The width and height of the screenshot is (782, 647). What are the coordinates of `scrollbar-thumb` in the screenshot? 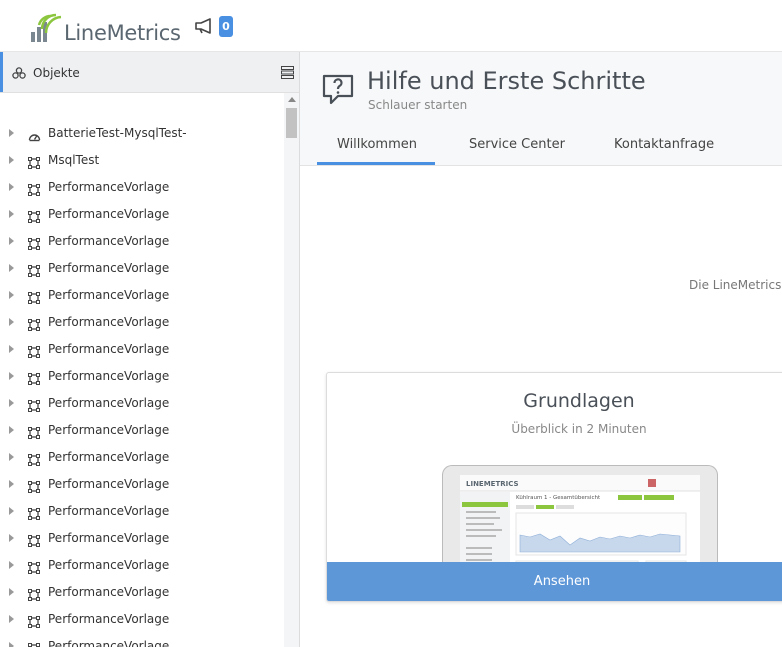 It's located at (291, 123).